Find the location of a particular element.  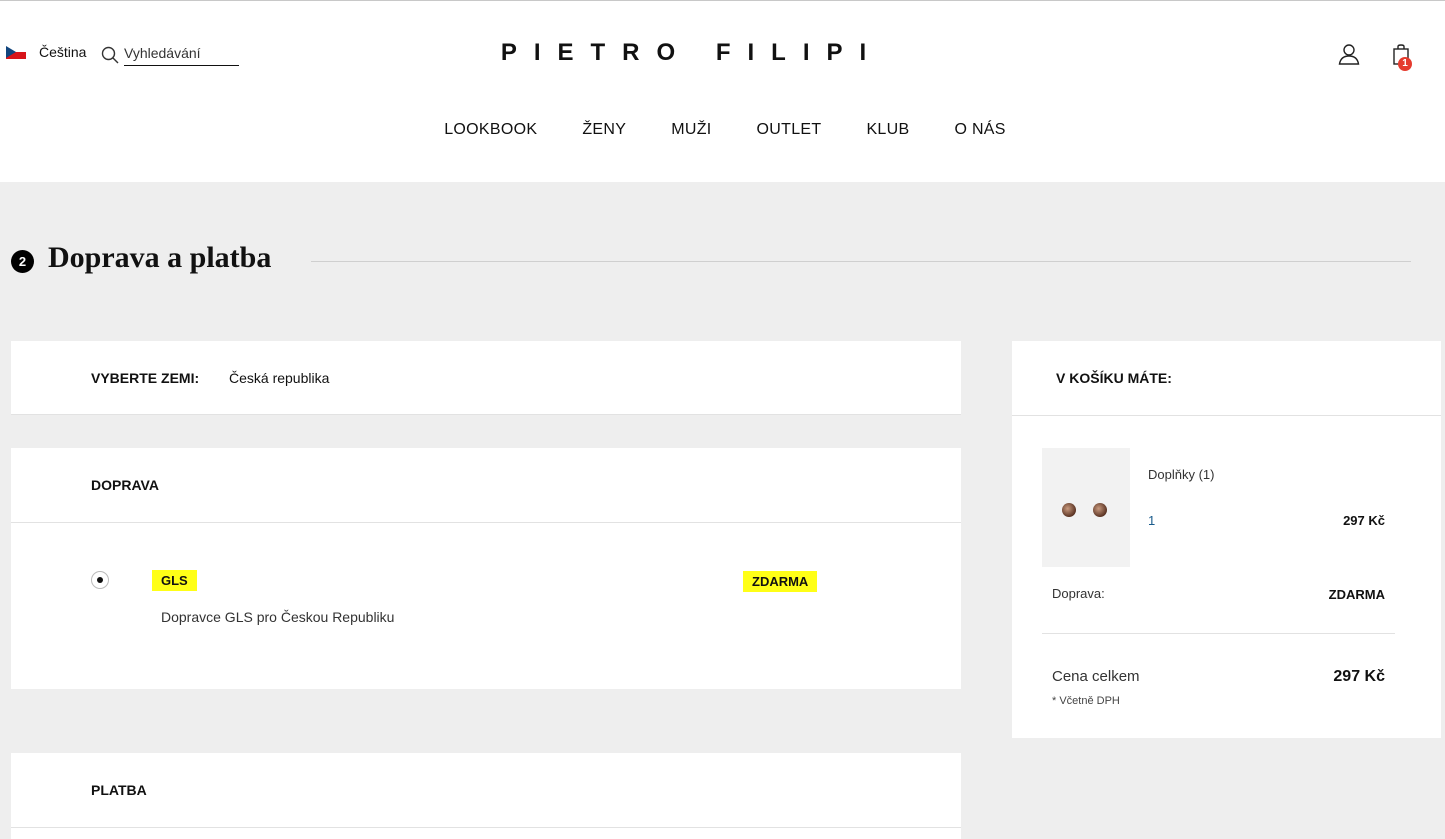

earring-right-image is located at coordinates (1100, 510).